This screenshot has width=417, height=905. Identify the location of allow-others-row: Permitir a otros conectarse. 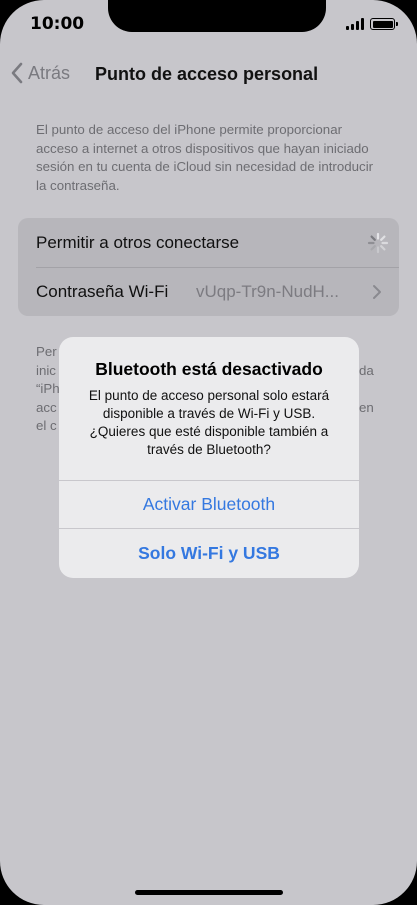
(208, 242).